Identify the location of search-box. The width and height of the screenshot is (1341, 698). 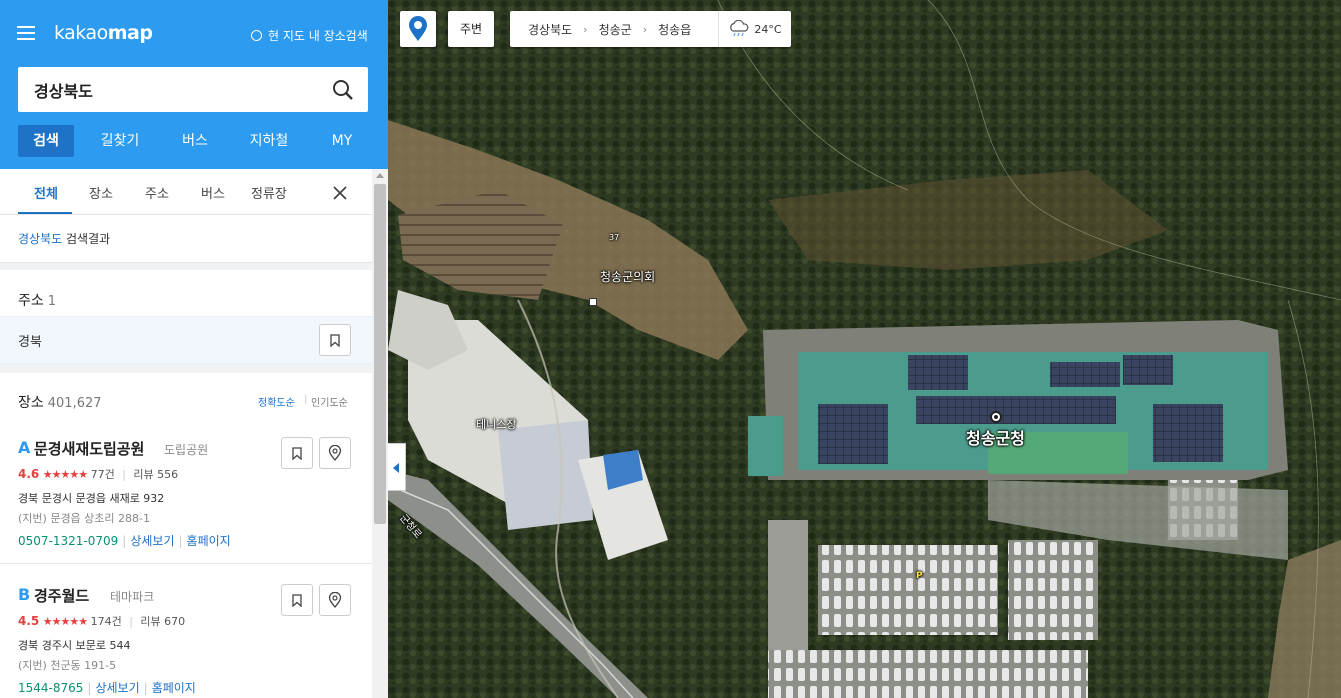
(193, 89).